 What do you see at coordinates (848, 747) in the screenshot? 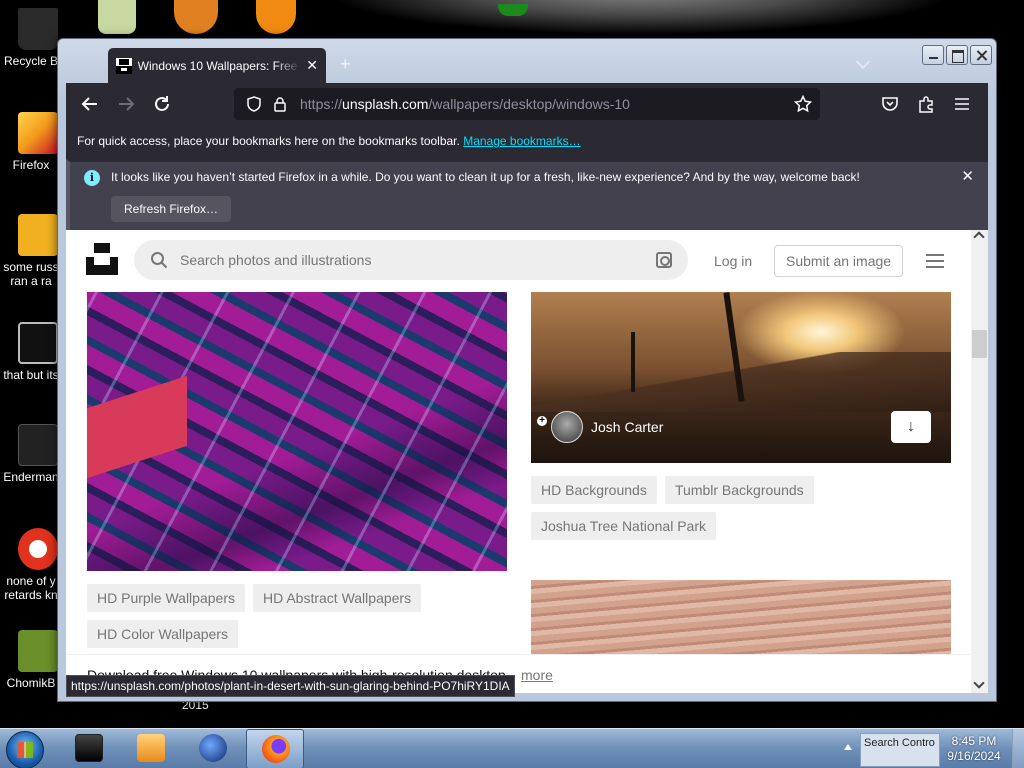
I see `show-hidden-icons-icon` at bounding box center [848, 747].